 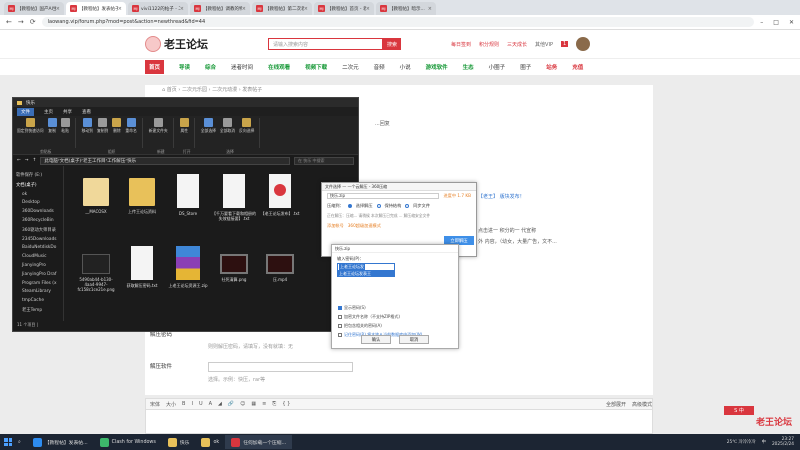 What do you see at coordinates (38, 256) in the screenshot?
I see `navpane-item: CloudMusic` at bounding box center [38, 256].